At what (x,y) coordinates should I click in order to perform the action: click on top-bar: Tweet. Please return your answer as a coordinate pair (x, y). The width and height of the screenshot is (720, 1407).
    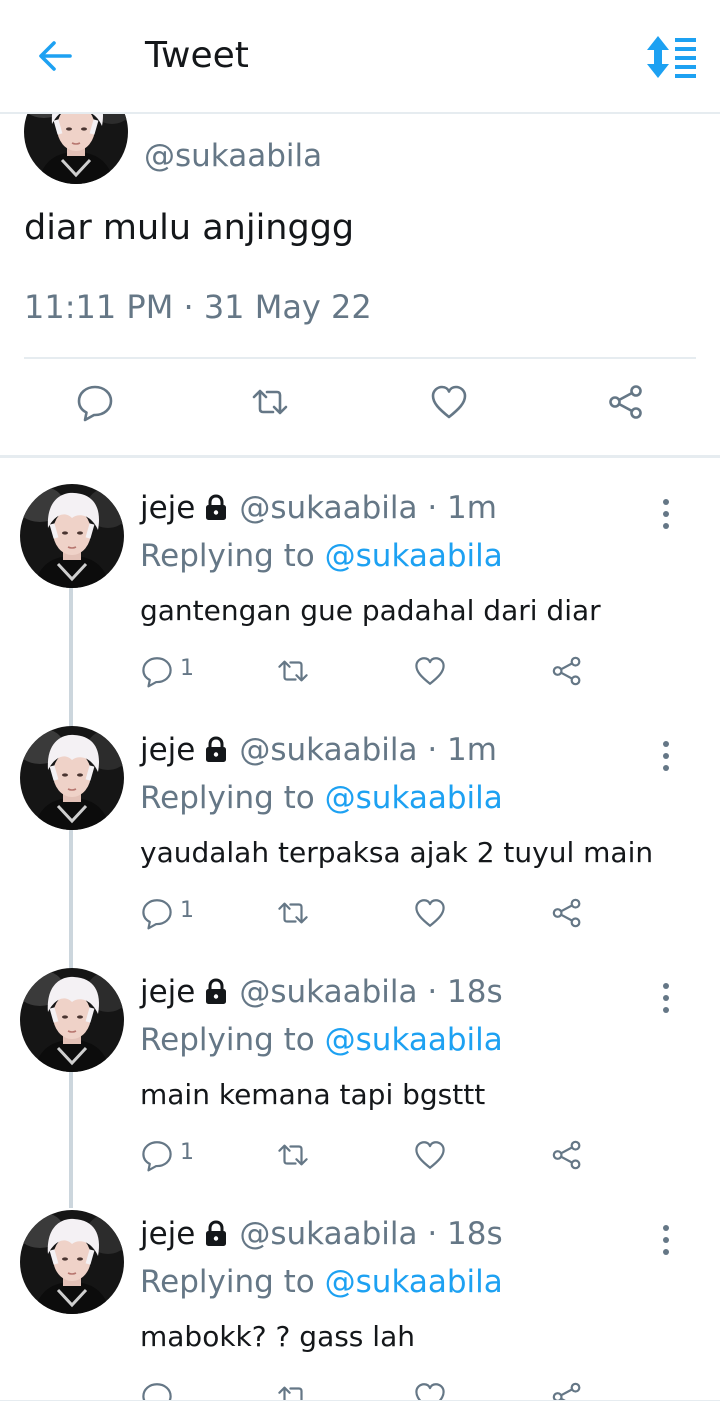
    Looking at the image, I should click on (360, 57).